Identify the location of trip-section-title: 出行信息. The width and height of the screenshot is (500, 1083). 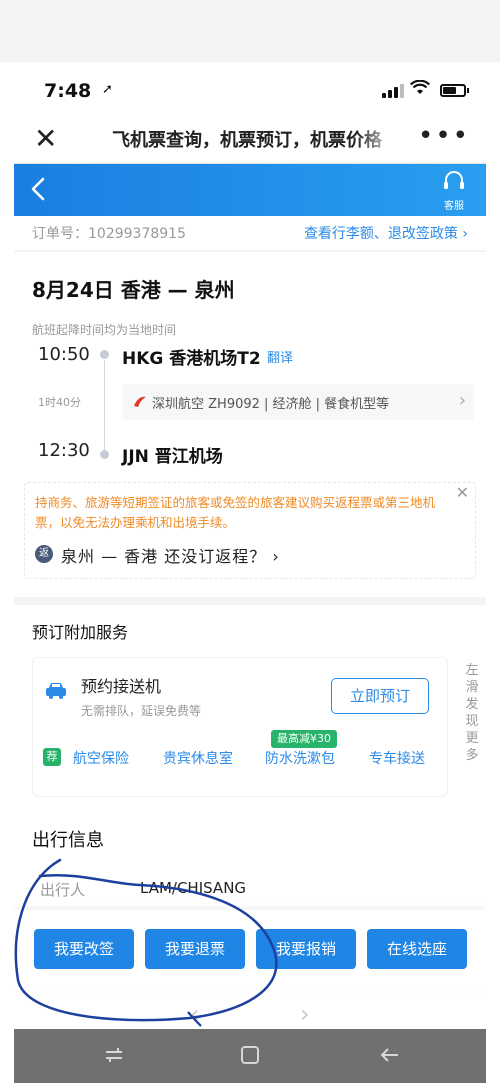
(68, 840).